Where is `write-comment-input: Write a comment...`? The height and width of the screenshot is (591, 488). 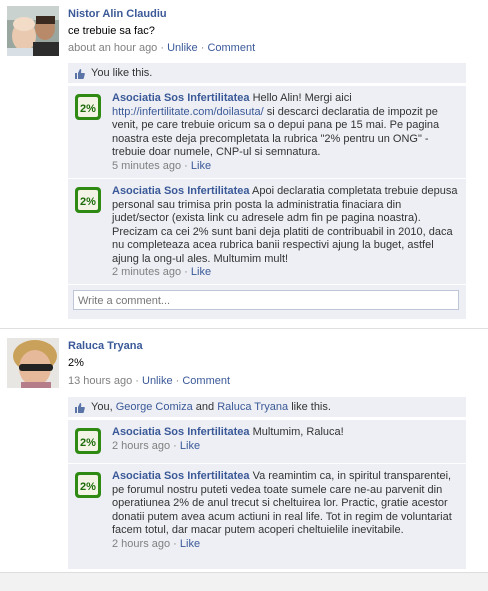 write-comment-input: Write a comment... is located at coordinates (266, 300).